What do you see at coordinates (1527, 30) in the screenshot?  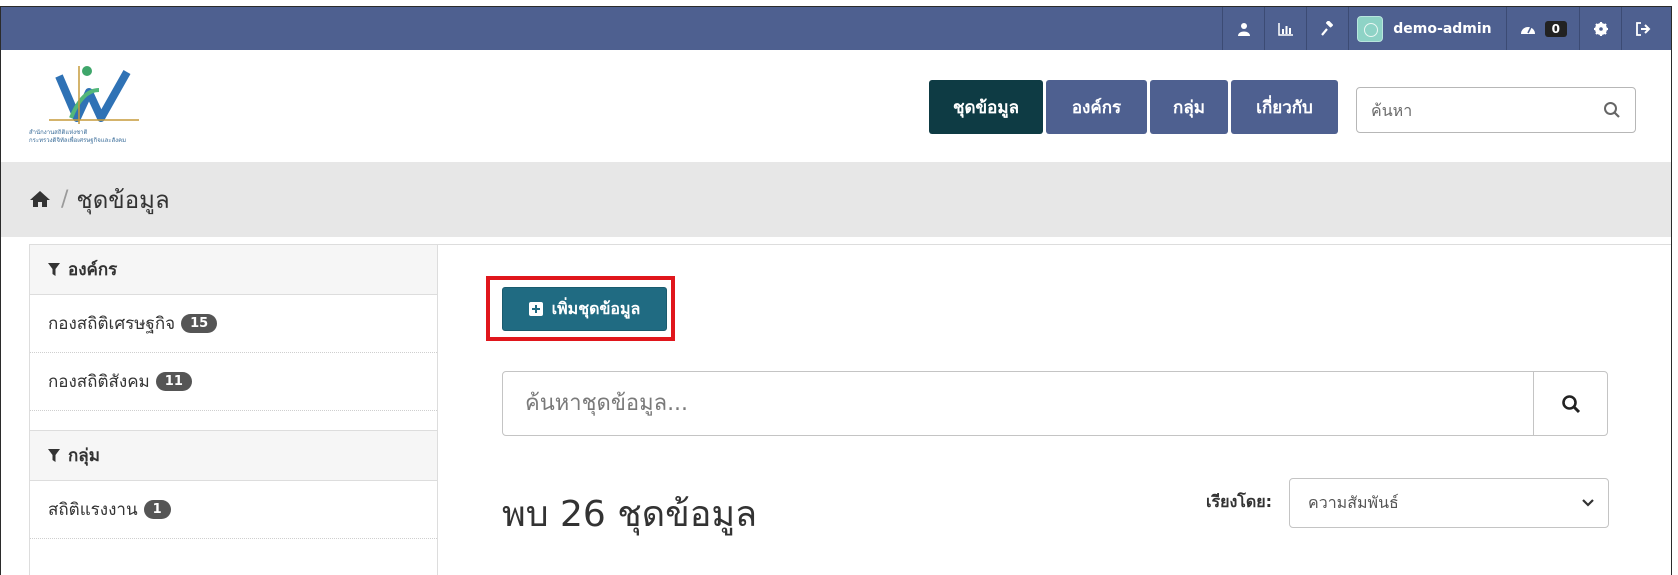 I see `dashboard-icon` at bounding box center [1527, 30].